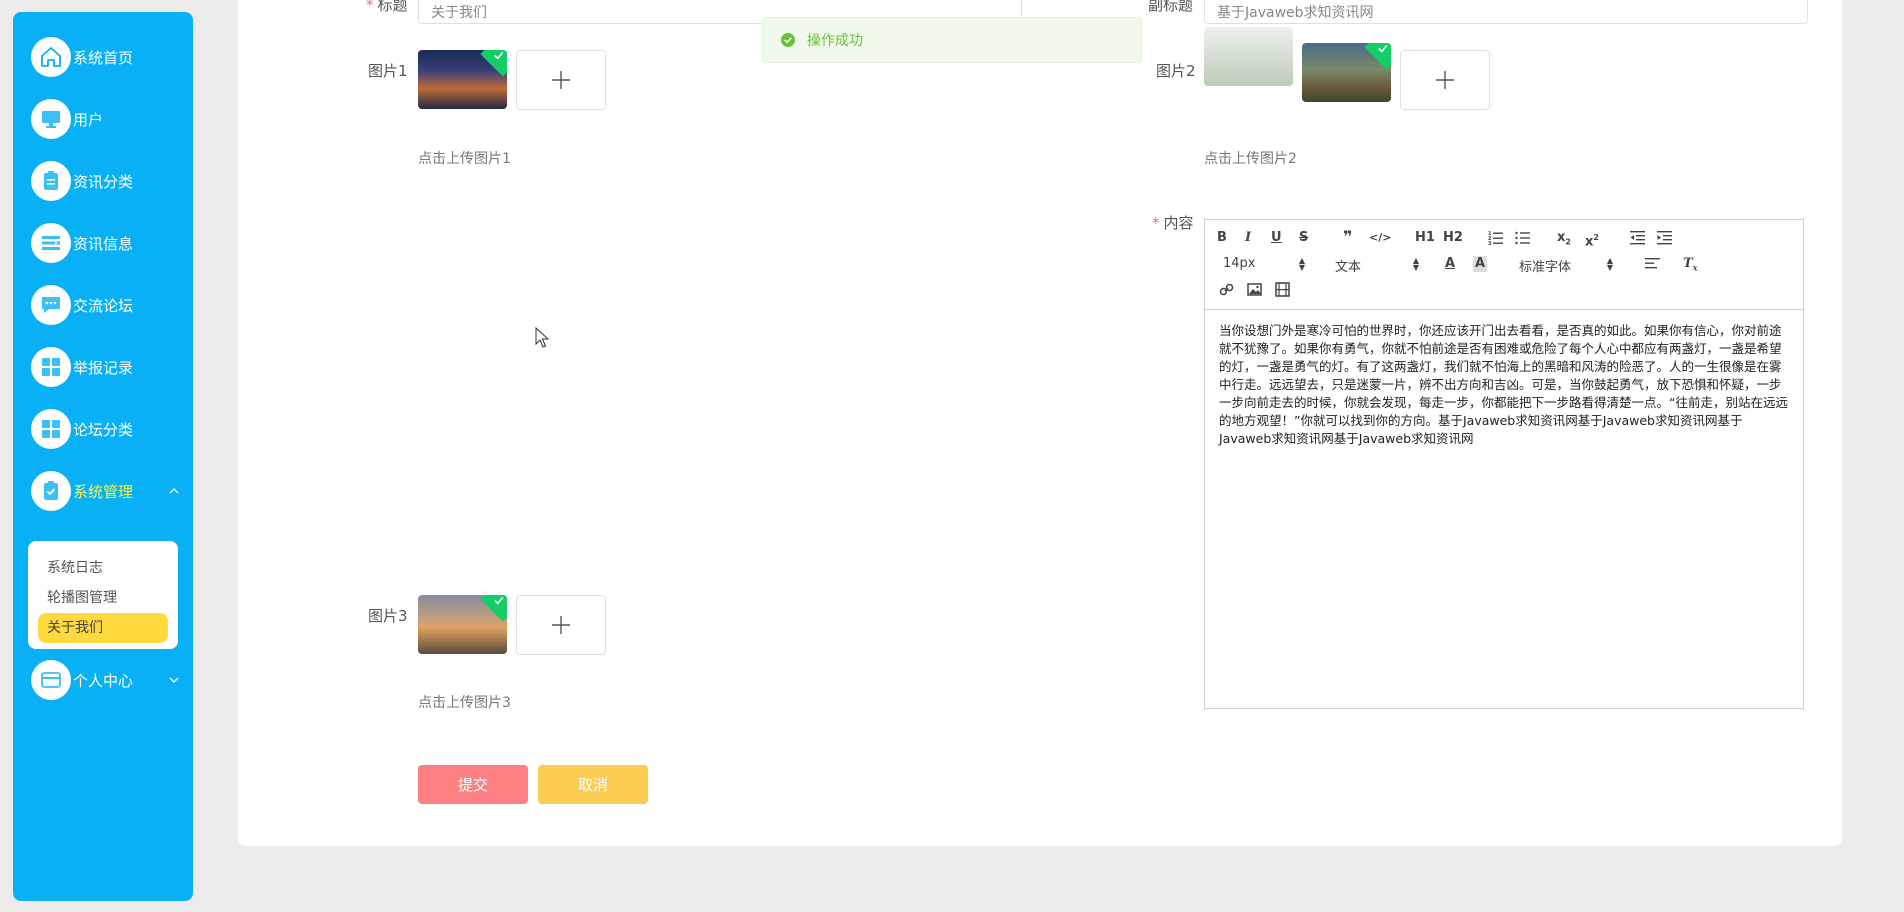  I want to click on pic2-label: 图片2, so click(1176, 71).